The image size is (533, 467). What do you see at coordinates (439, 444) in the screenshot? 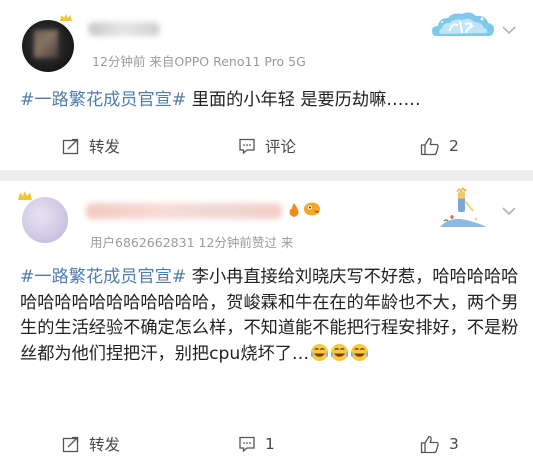
I see `like-button: 3` at bounding box center [439, 444].